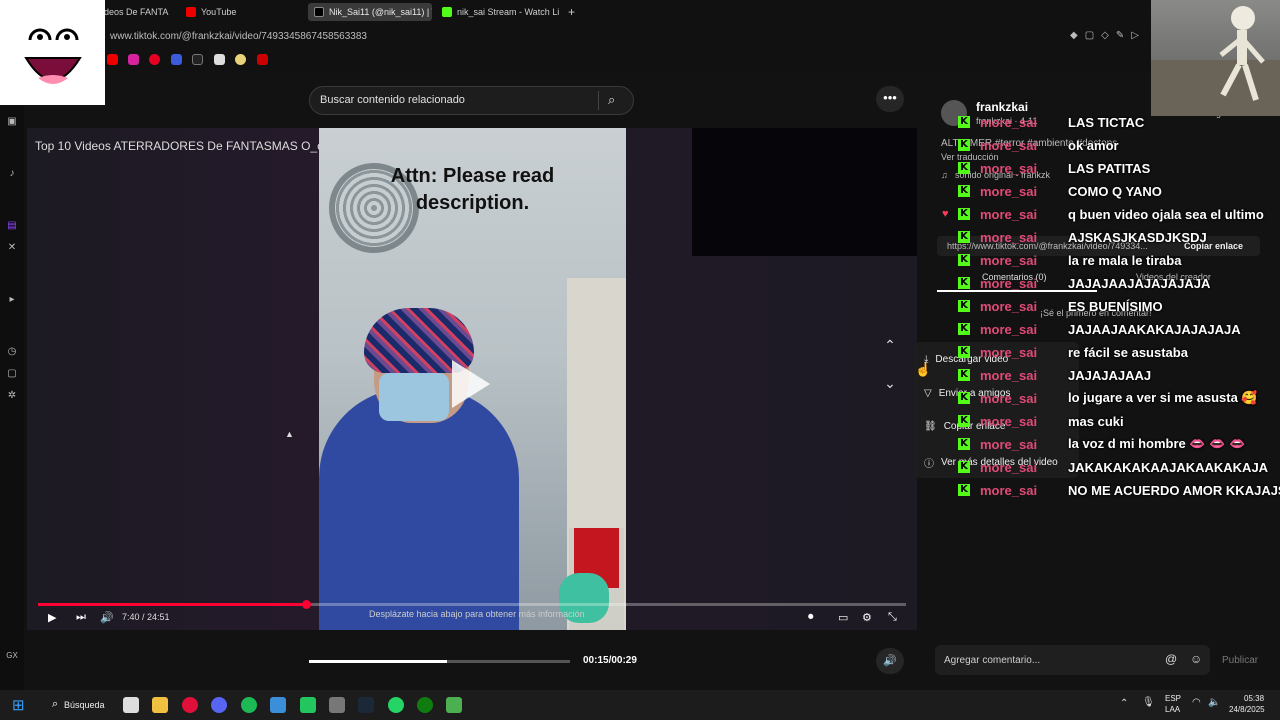 The width and height of the screenshot is (1280, 720). What do you see at coordinates (52, 617) in the screenshot?
I see `play-icon: ▶` at bounding box center [52, 617].